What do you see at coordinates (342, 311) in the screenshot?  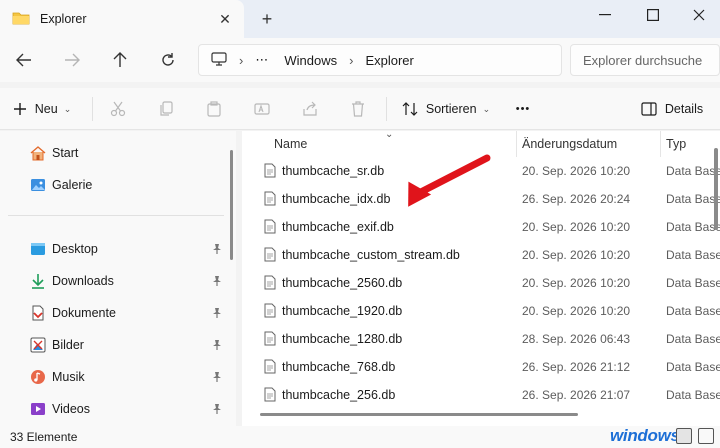 I see `file-name: thumbcache_1920.db` at bounding box center [342, 311].